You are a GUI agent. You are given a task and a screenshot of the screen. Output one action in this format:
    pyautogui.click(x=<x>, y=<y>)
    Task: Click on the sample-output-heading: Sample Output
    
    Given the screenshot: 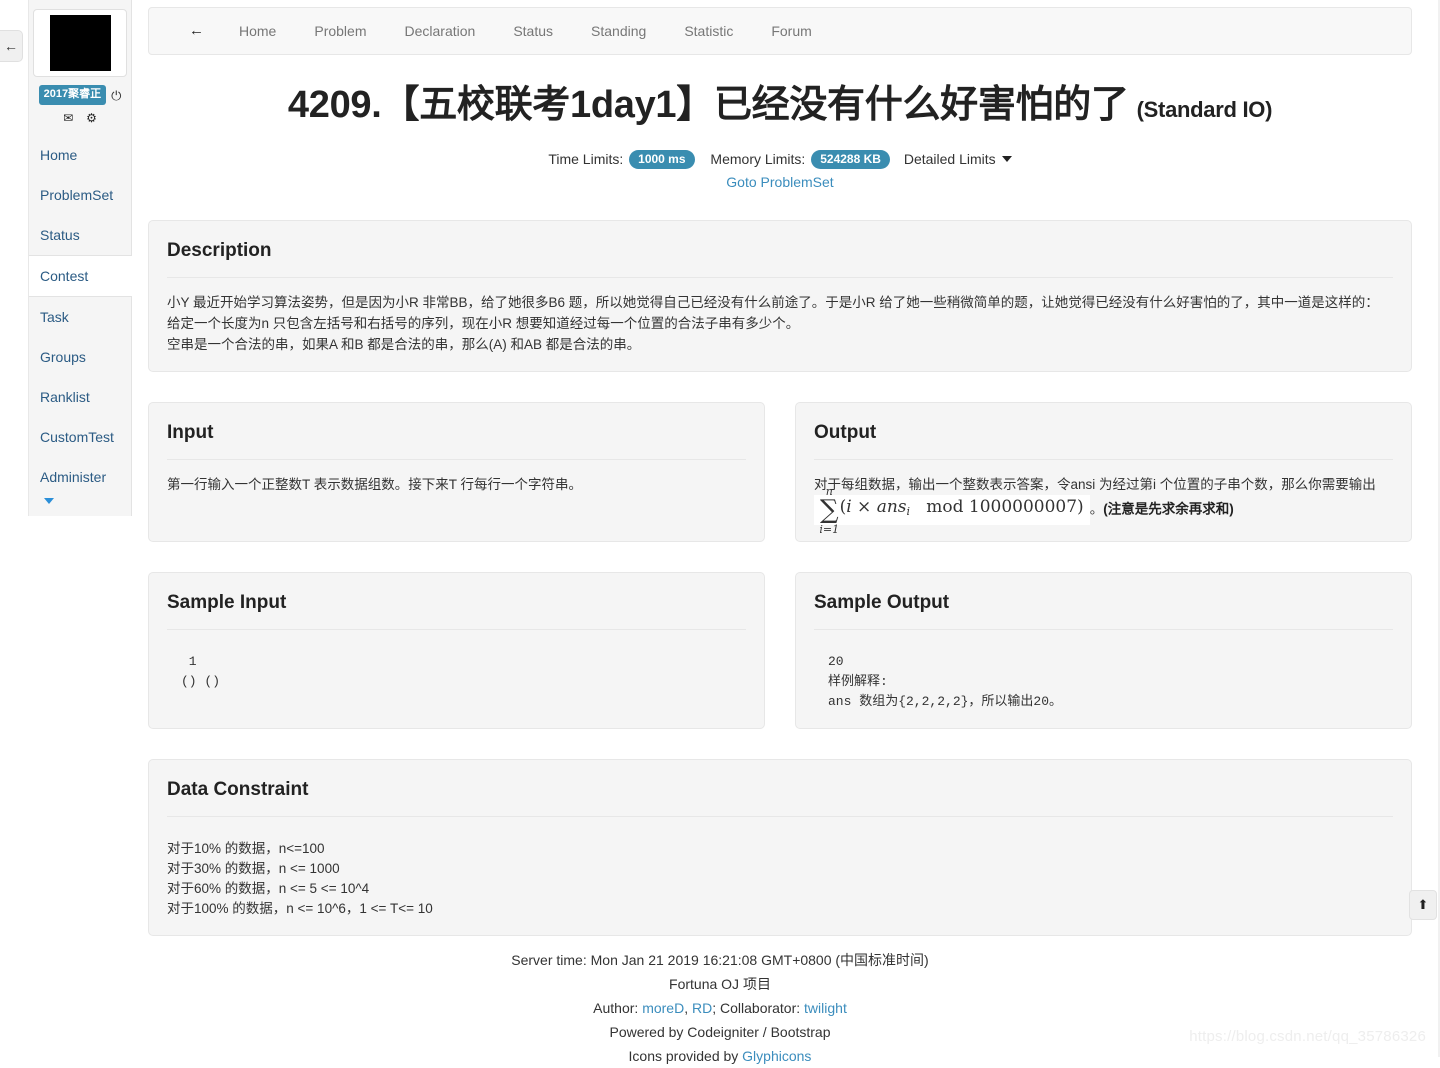 What is the action you would take?
    pyautogui.click(x=1103, y=610)
    